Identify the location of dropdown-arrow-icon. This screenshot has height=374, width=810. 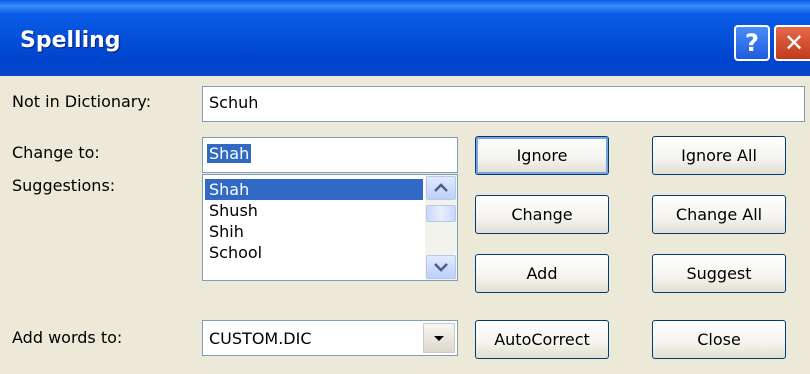
(439, 338).